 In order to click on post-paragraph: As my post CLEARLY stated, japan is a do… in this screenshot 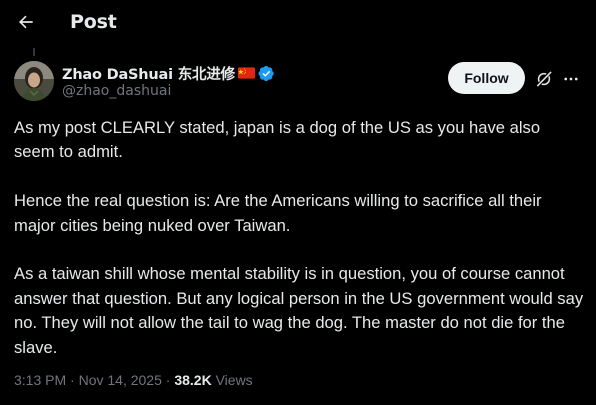, I will do `click(277, 140)`.